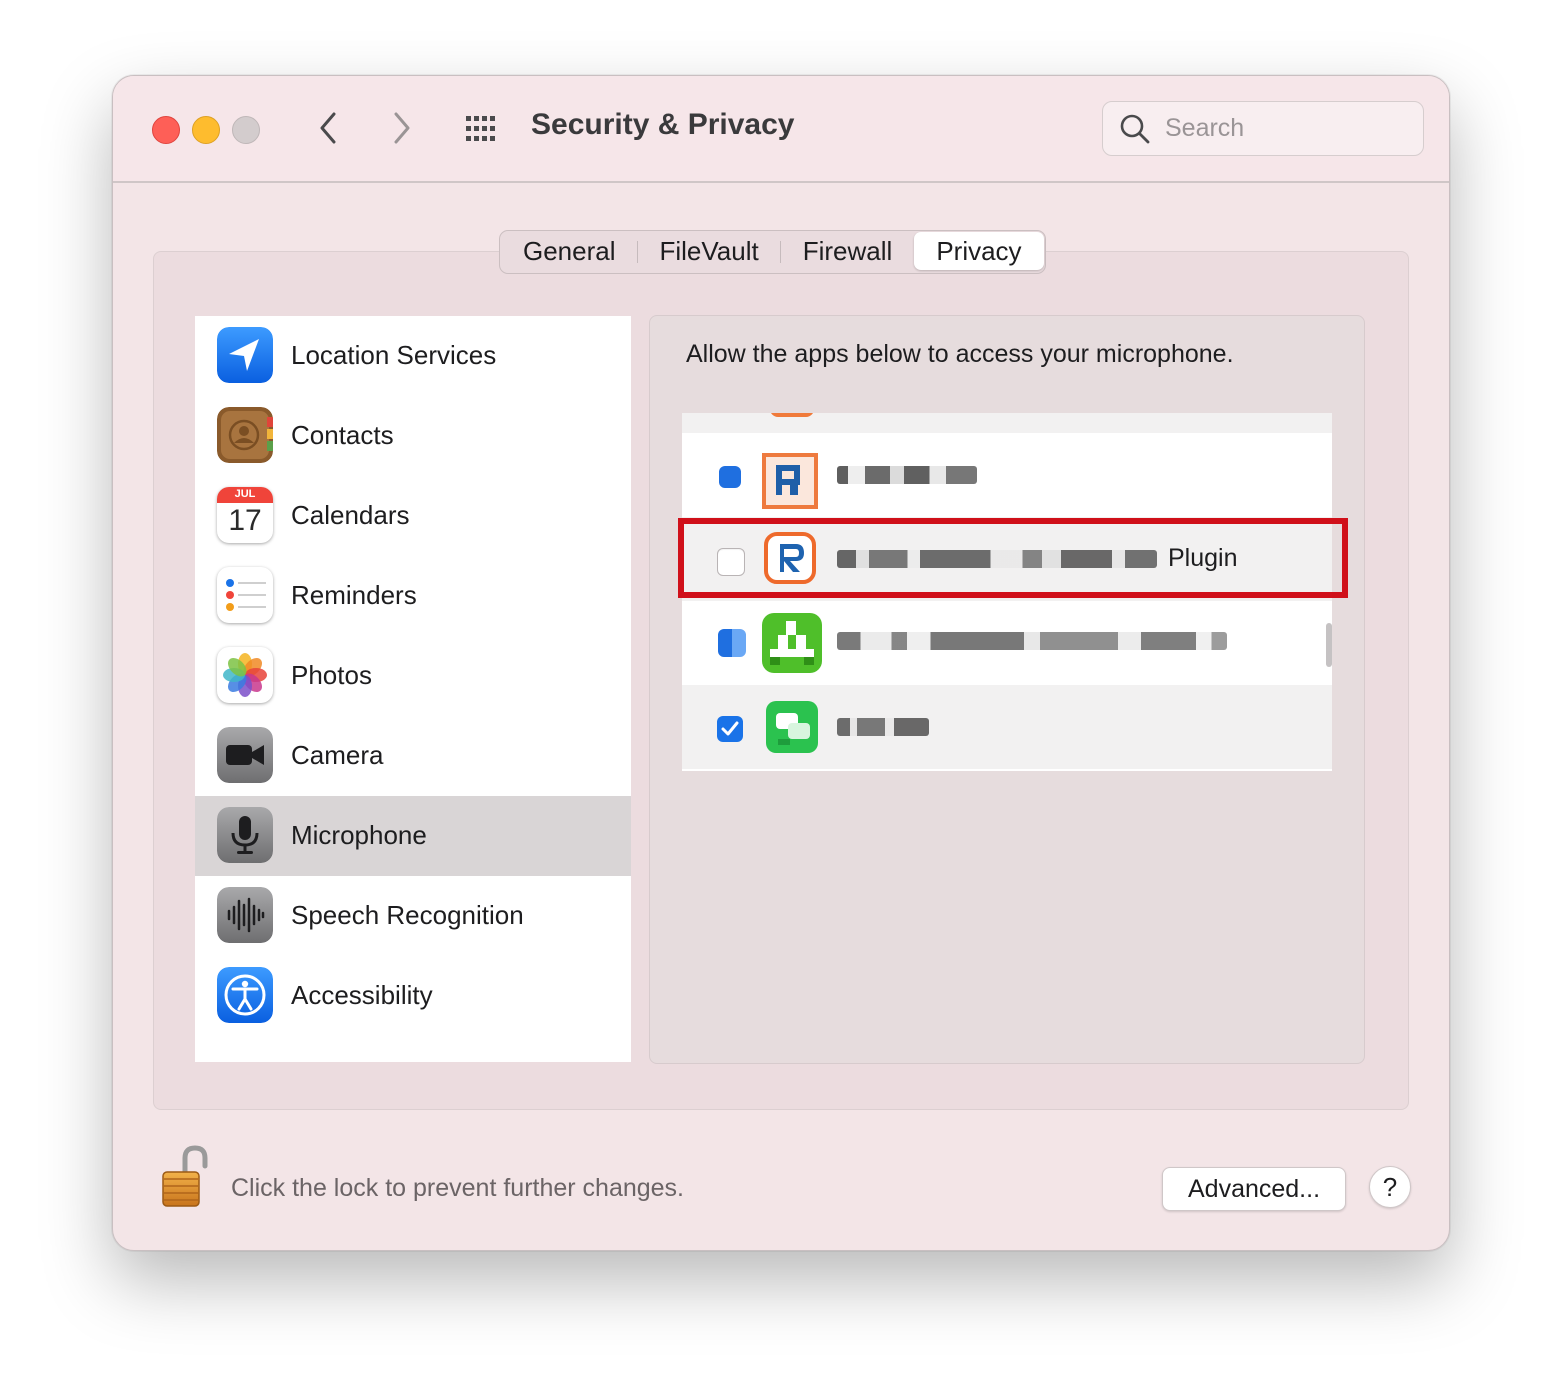 The width and height of the screenshot is (1560, 1398). I want to click on show-all-button, so click(482, 130).